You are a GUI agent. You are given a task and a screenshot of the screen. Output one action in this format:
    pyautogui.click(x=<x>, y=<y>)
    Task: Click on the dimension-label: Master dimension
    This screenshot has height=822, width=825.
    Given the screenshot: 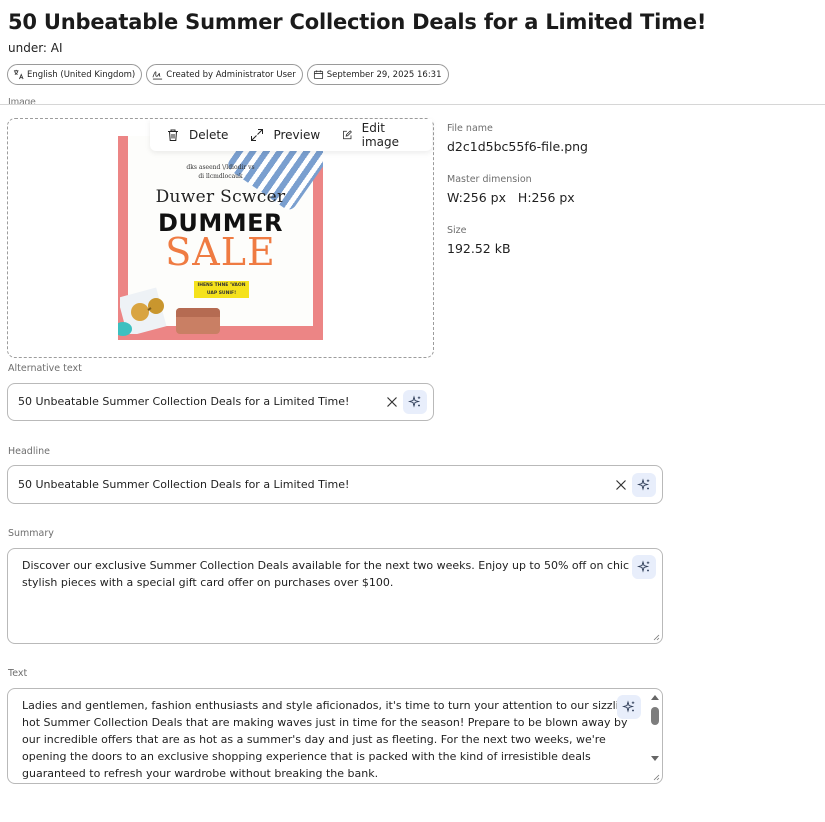 What is the action you would take?
    pyautogui.click(x=489, y=179)
    